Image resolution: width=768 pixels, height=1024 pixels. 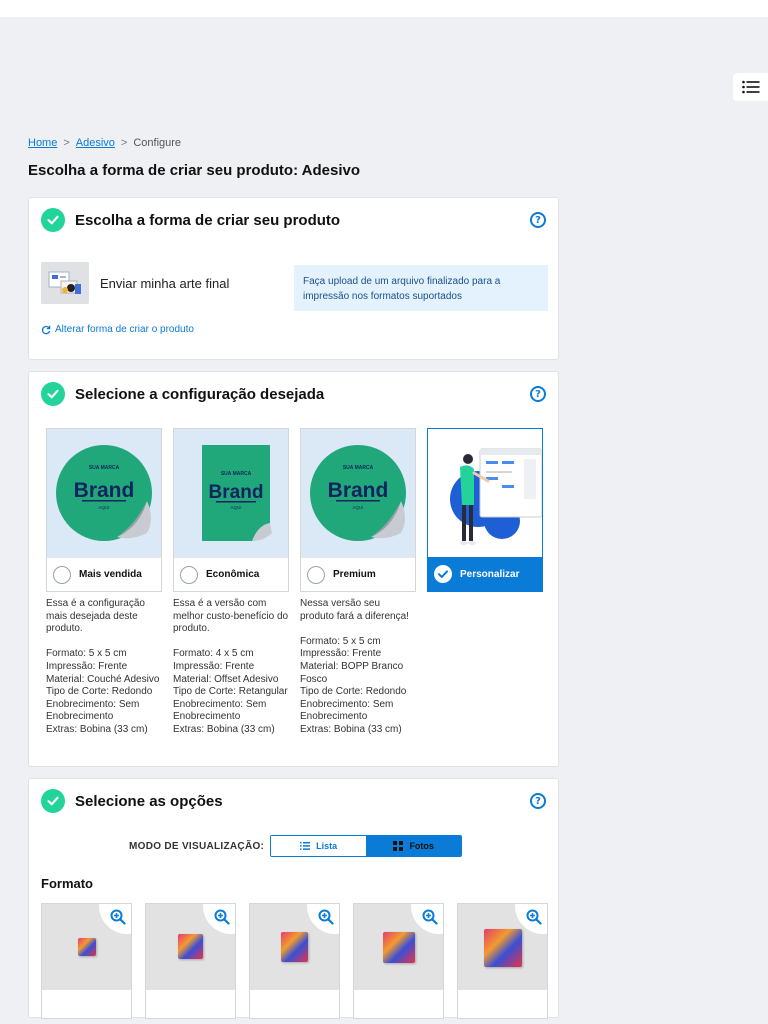 What do you see at coordinates (384, 8) in the screenshot?
I see `top-bar` at bounding box center [384, 8].